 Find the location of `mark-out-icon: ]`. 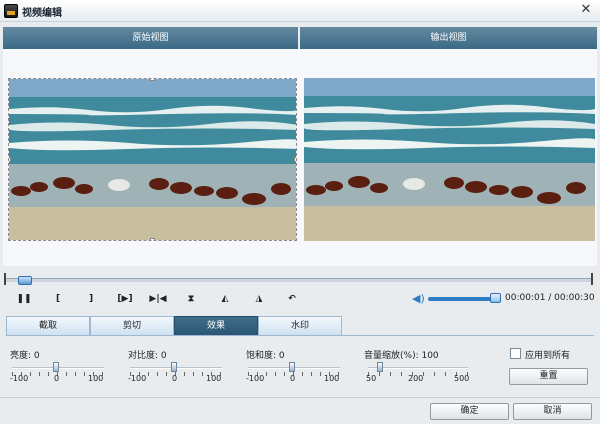

mark-out-icon: ] is located at coordinates (91, 299).